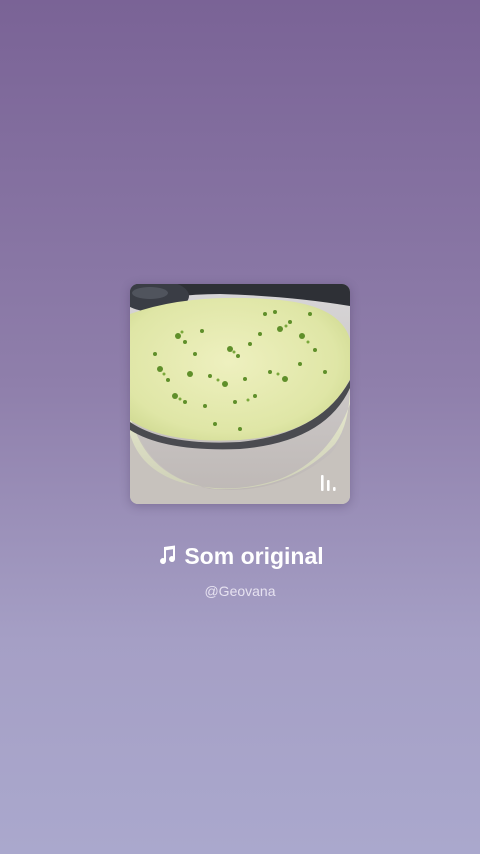 This screenshot has height=854, width=480. I want to click on soup-bowl-photo, so click(240, 394).